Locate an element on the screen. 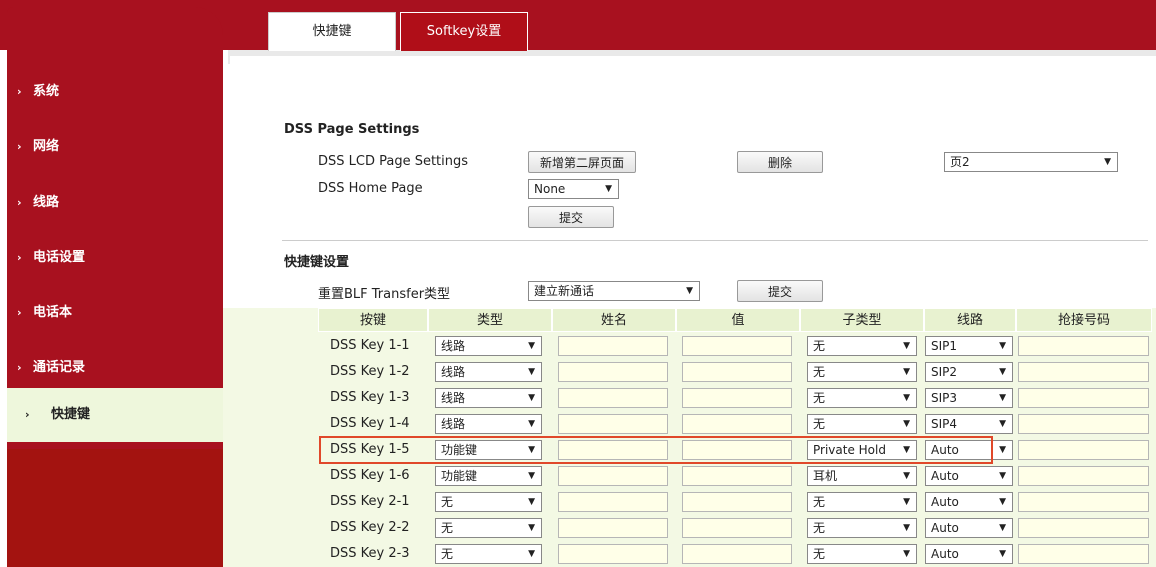  page-select: 页2 ▼ is located at coordinates (1031, 162).